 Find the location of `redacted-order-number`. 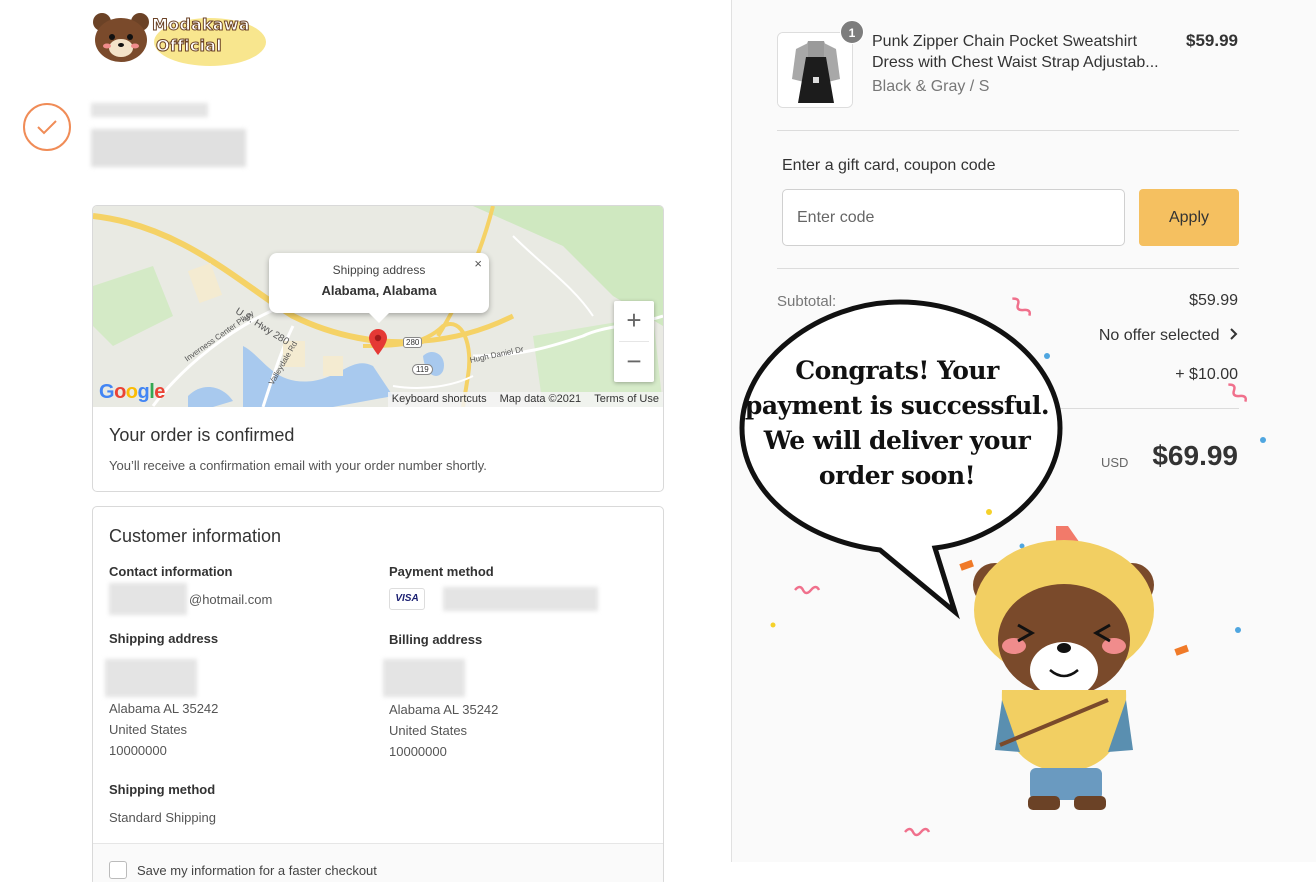

redacted-order-number is located at coordinates (149, 110).